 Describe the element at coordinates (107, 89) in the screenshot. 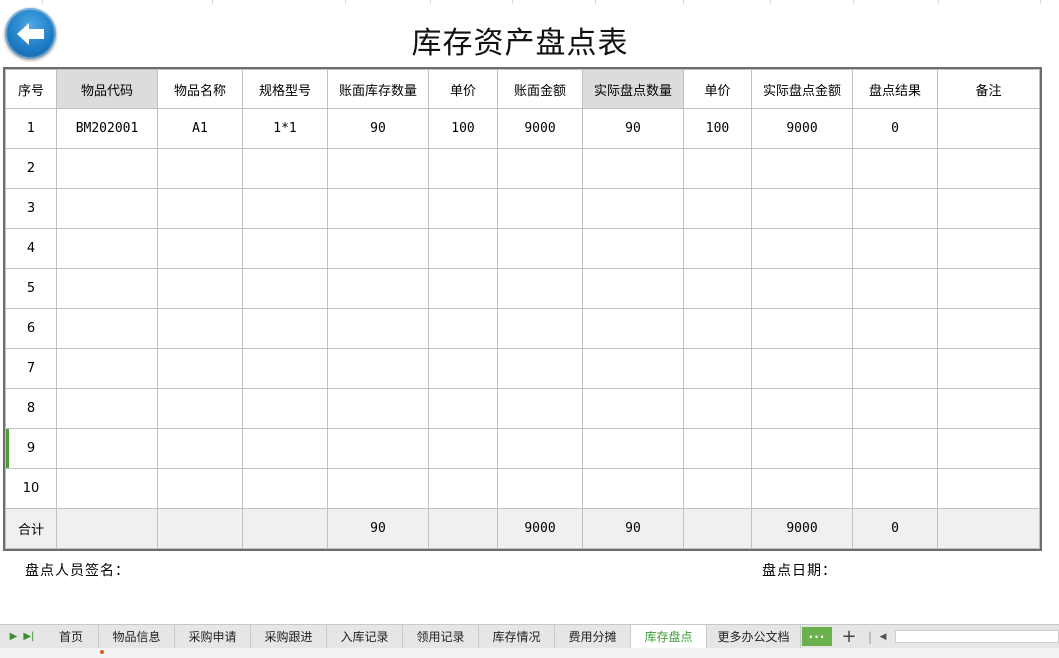

I see `header-cell: 物品代码` at that location.